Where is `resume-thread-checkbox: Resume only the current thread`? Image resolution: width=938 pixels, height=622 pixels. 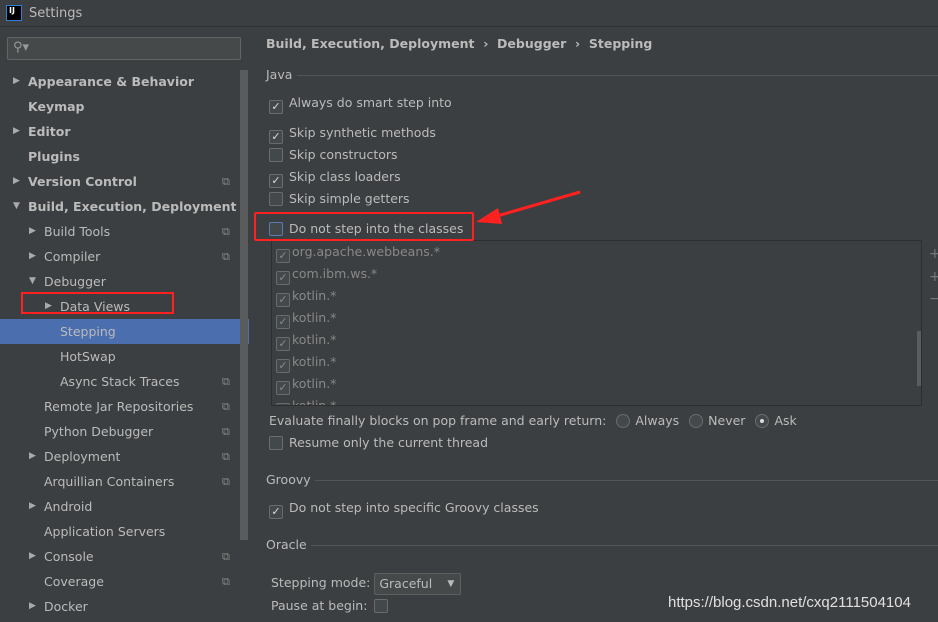
resume-thread-checkbox: Resume only the current thread is located at coordinates (378, 443).